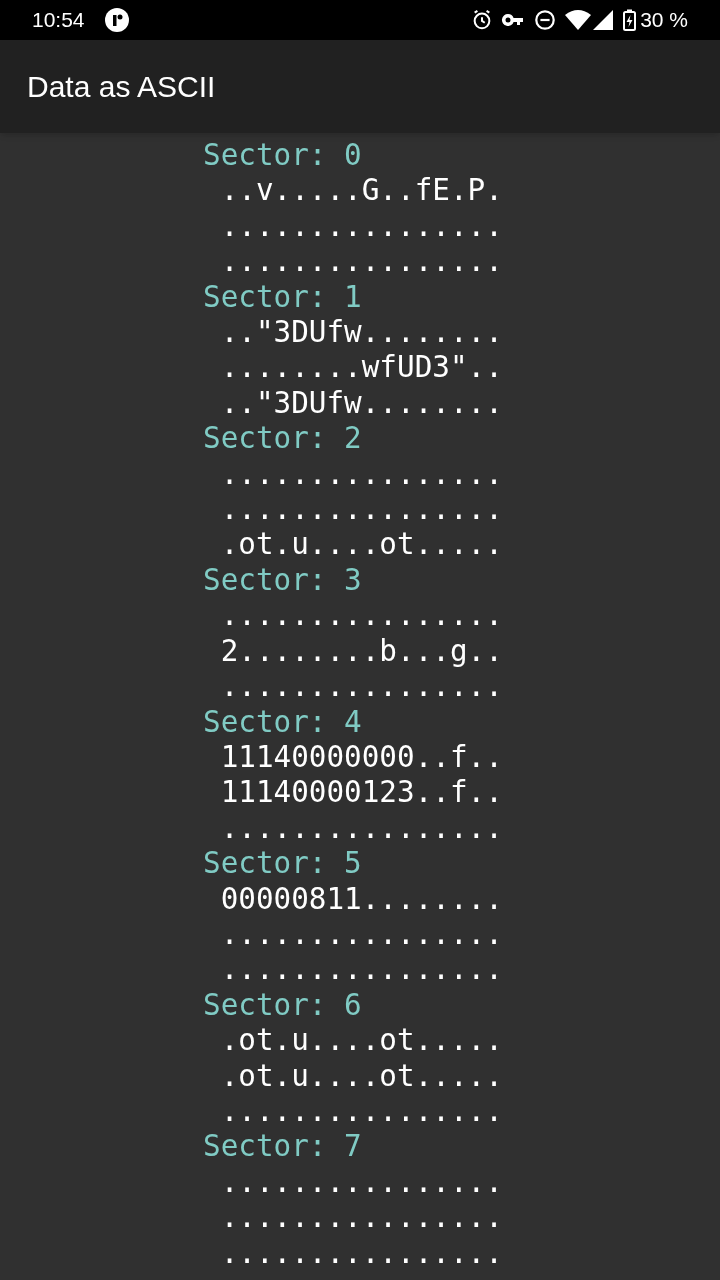  I want to click on battery-icon, so click(630, 20).